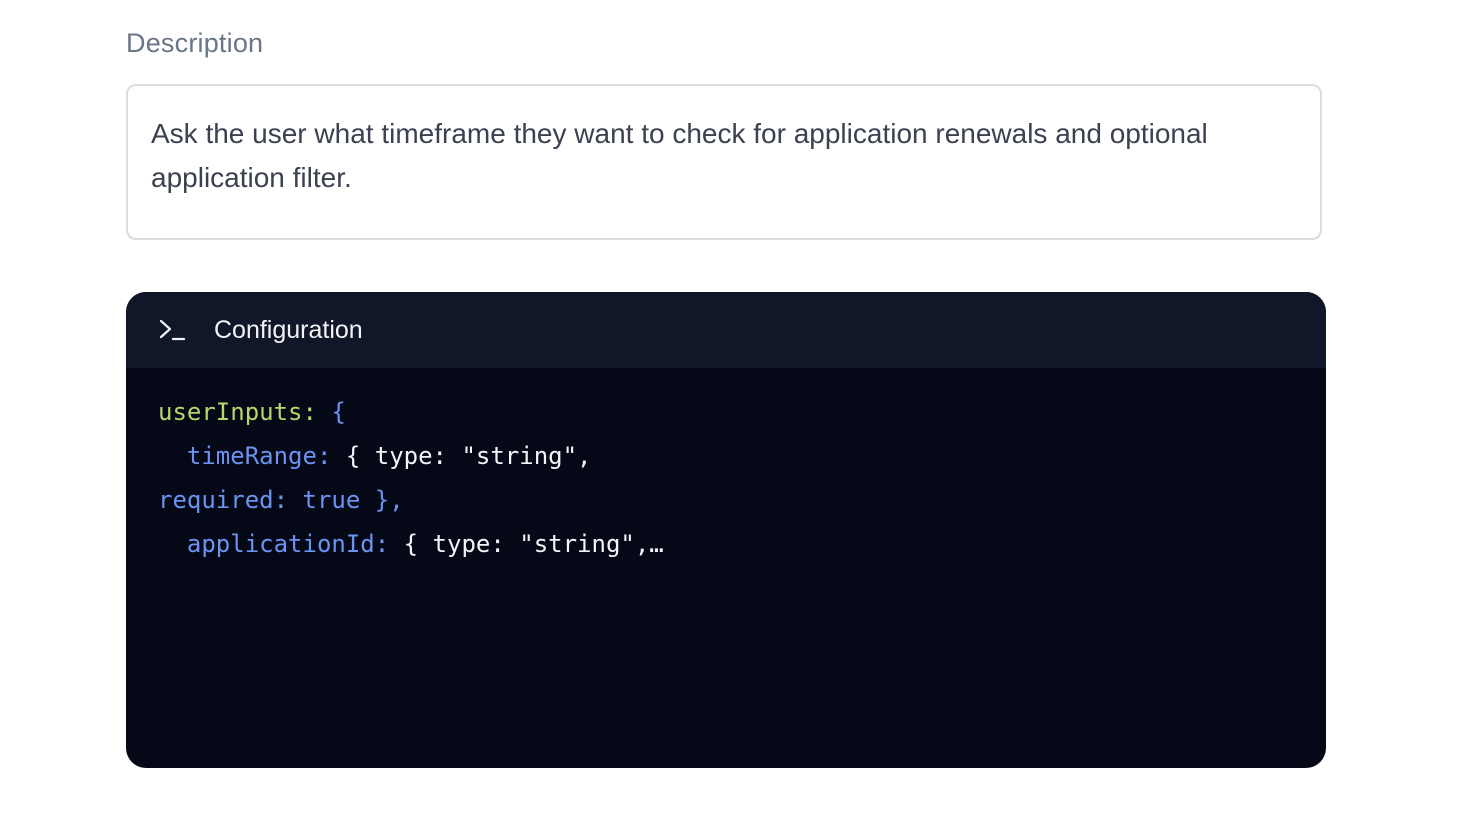 This screenshot has width=1476, height=818. I want to click on code-line: timeRange: { type: "string",, so click(742, 456).